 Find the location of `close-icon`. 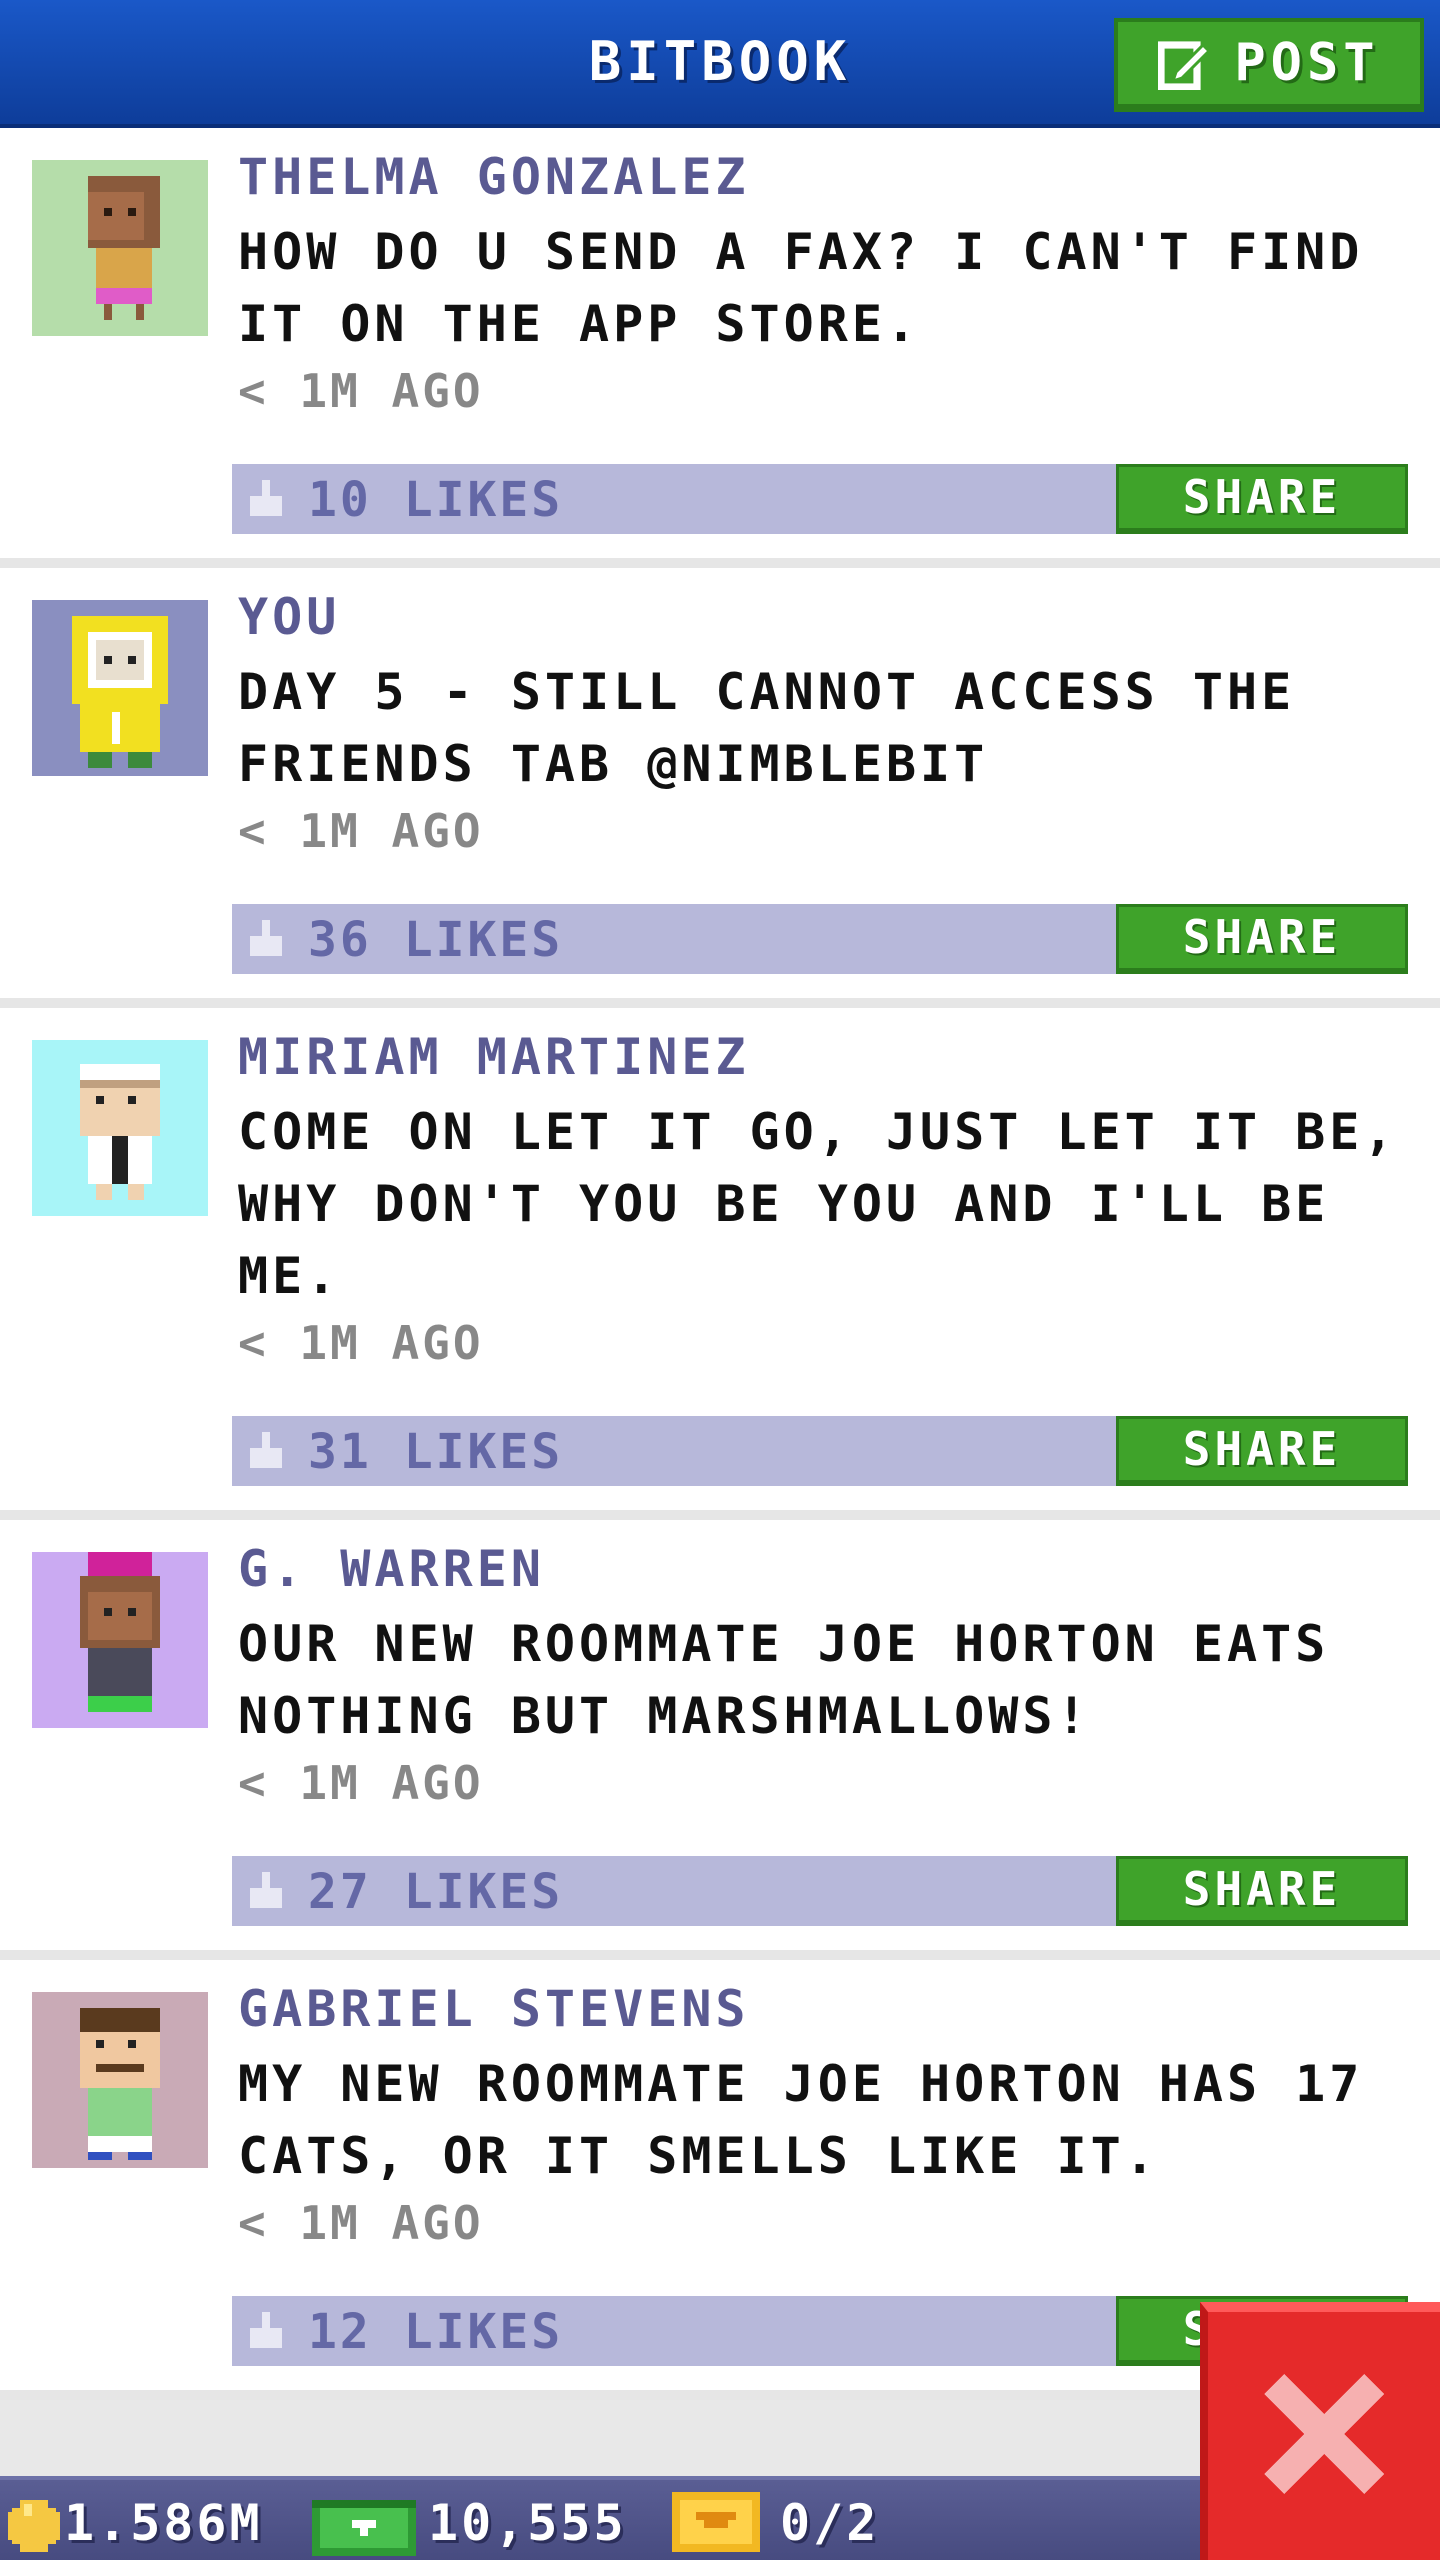

close-icon is located at coordinates (1324, 2436).